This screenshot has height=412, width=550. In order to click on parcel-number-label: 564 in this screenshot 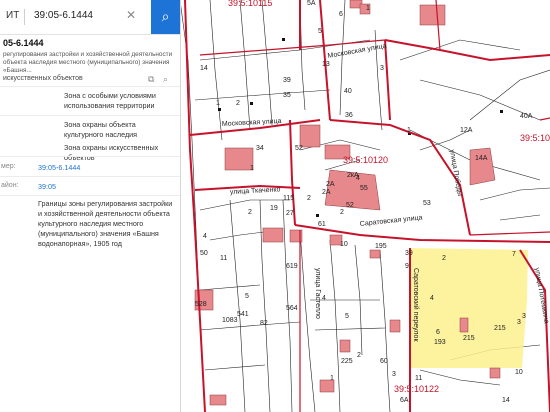, I will do `click(292, 308)`.